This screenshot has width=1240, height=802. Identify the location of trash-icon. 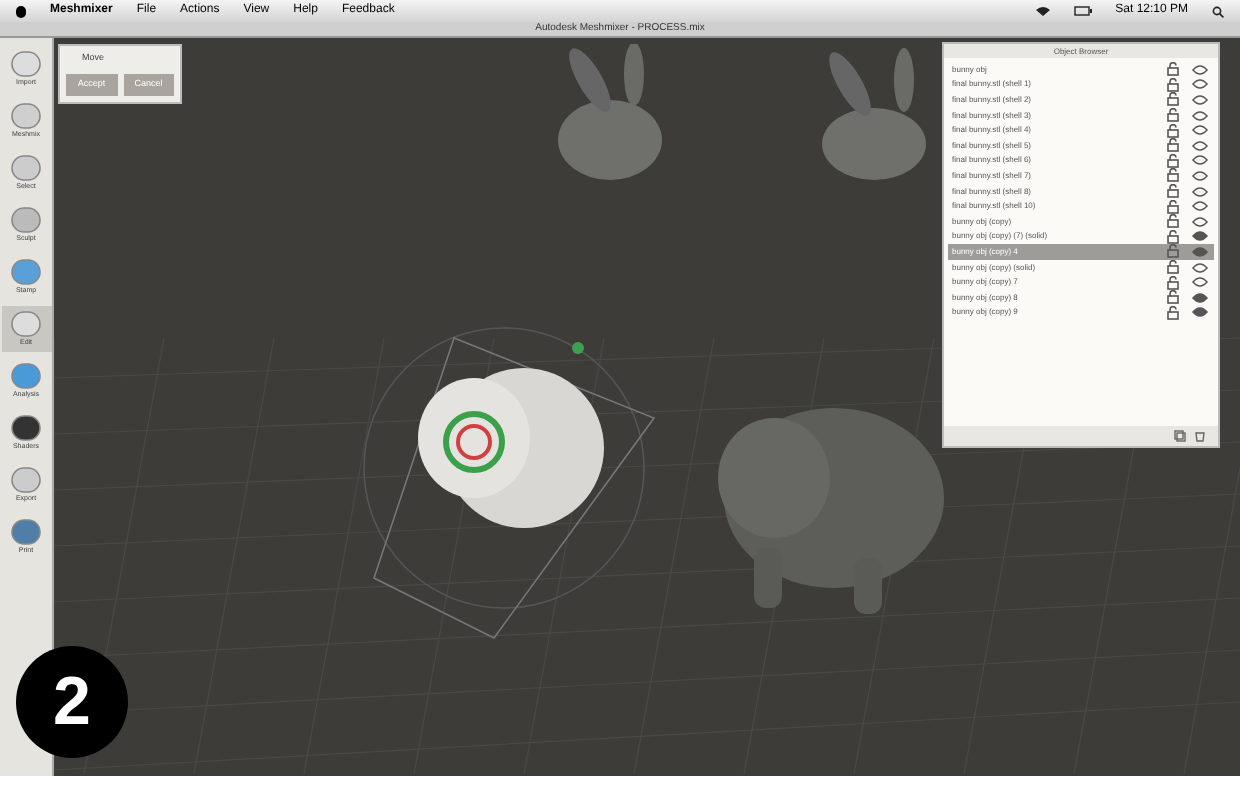
(1200, 436).